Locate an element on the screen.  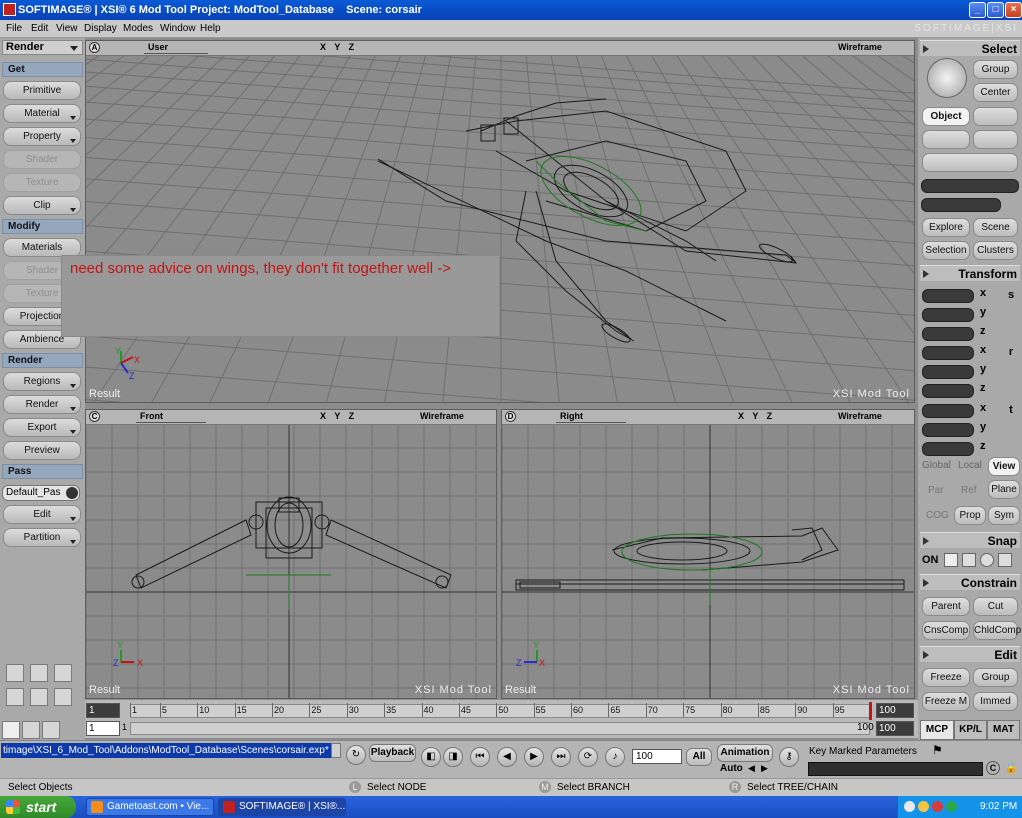
ref-button: Ref is located at coordinates (969, 490).